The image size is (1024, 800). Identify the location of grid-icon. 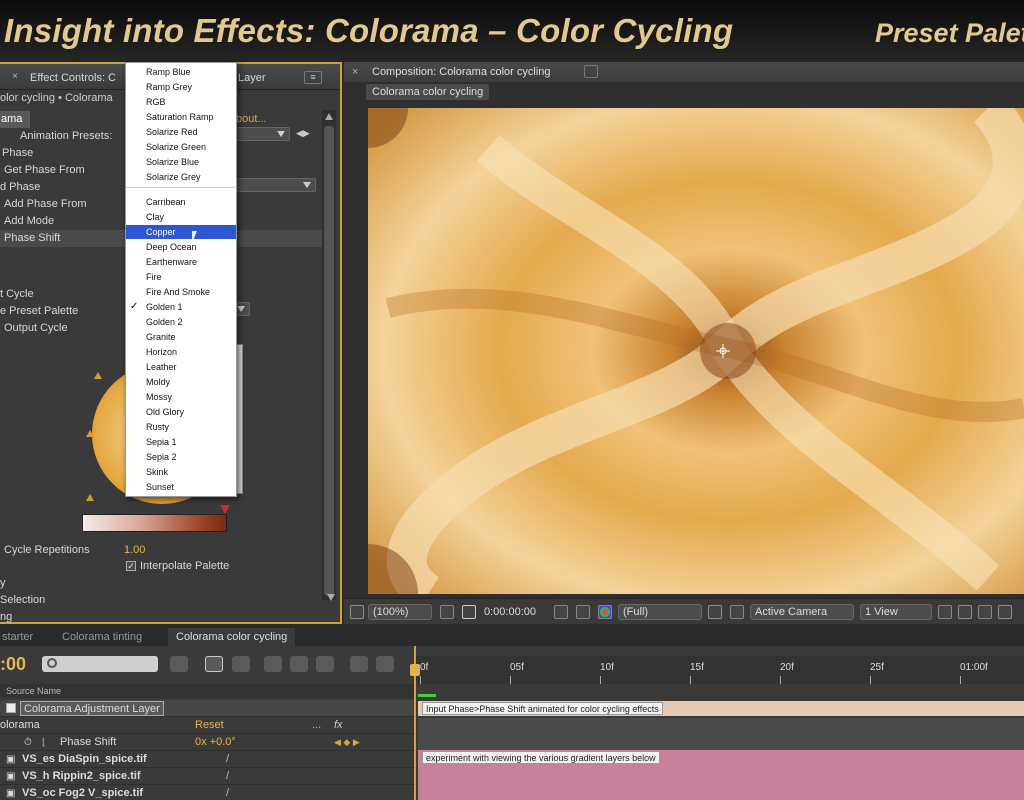
(447, 612).